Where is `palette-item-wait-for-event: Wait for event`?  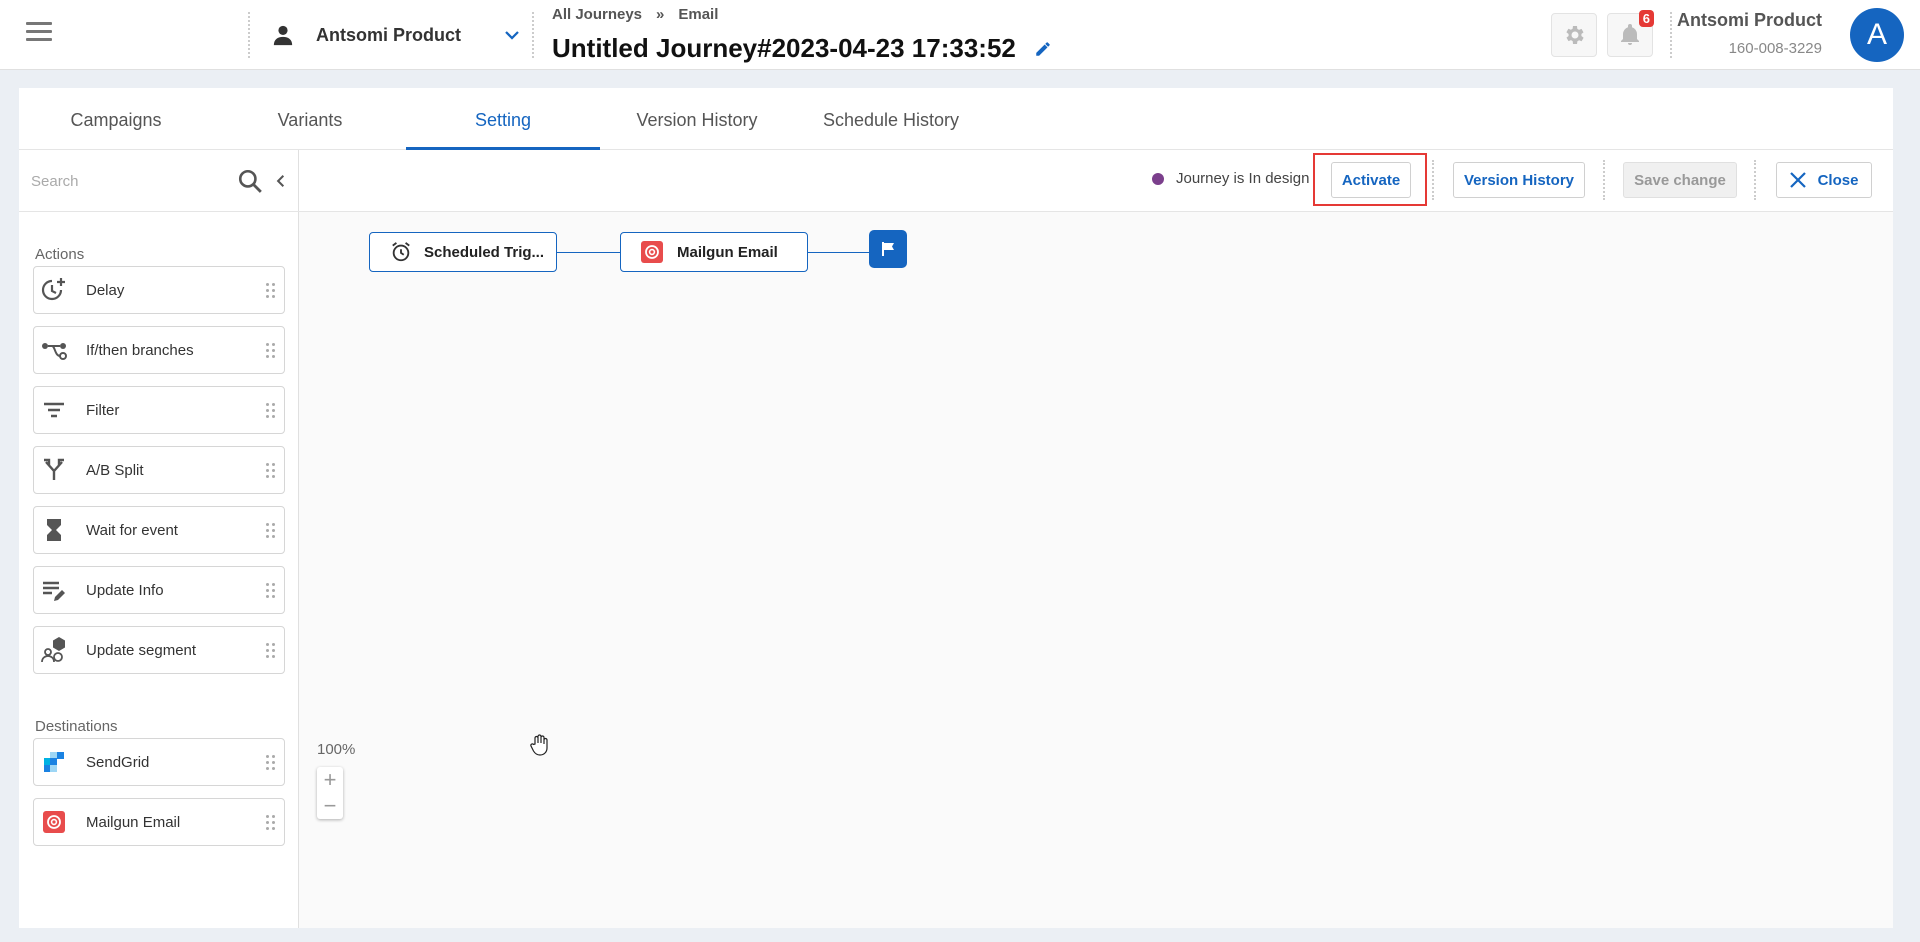
palette-item-wait-for-event: Wait for event is located at coordinates (159, 530).